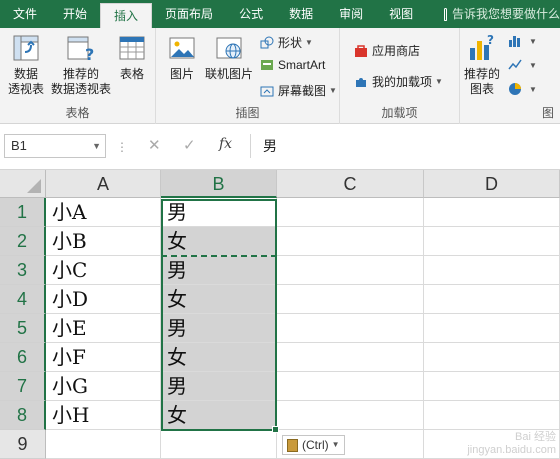  Describe the element at coordinates (225, 144) in the screenshot. I see `insert-function-icon: fx` at that location.